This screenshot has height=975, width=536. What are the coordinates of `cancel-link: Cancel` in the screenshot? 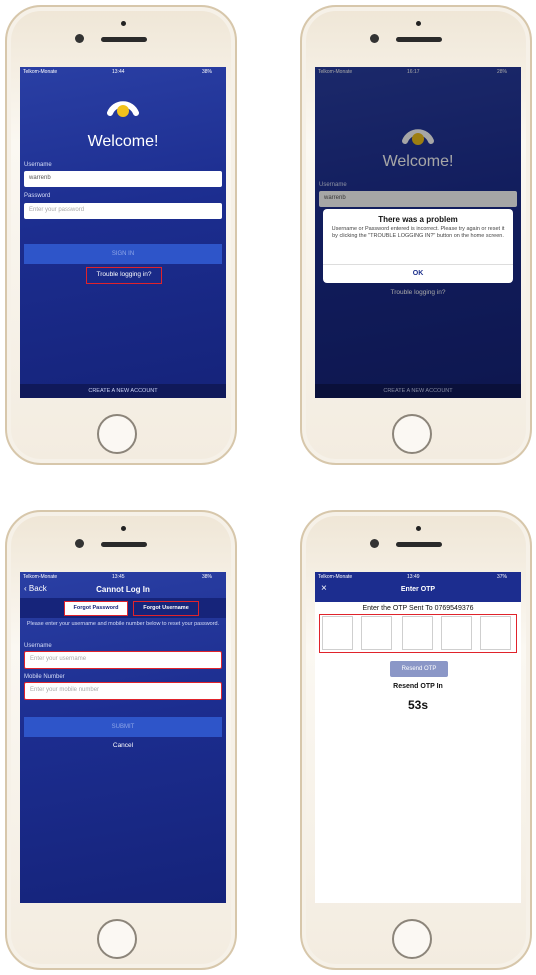 It's located at (123, 745).